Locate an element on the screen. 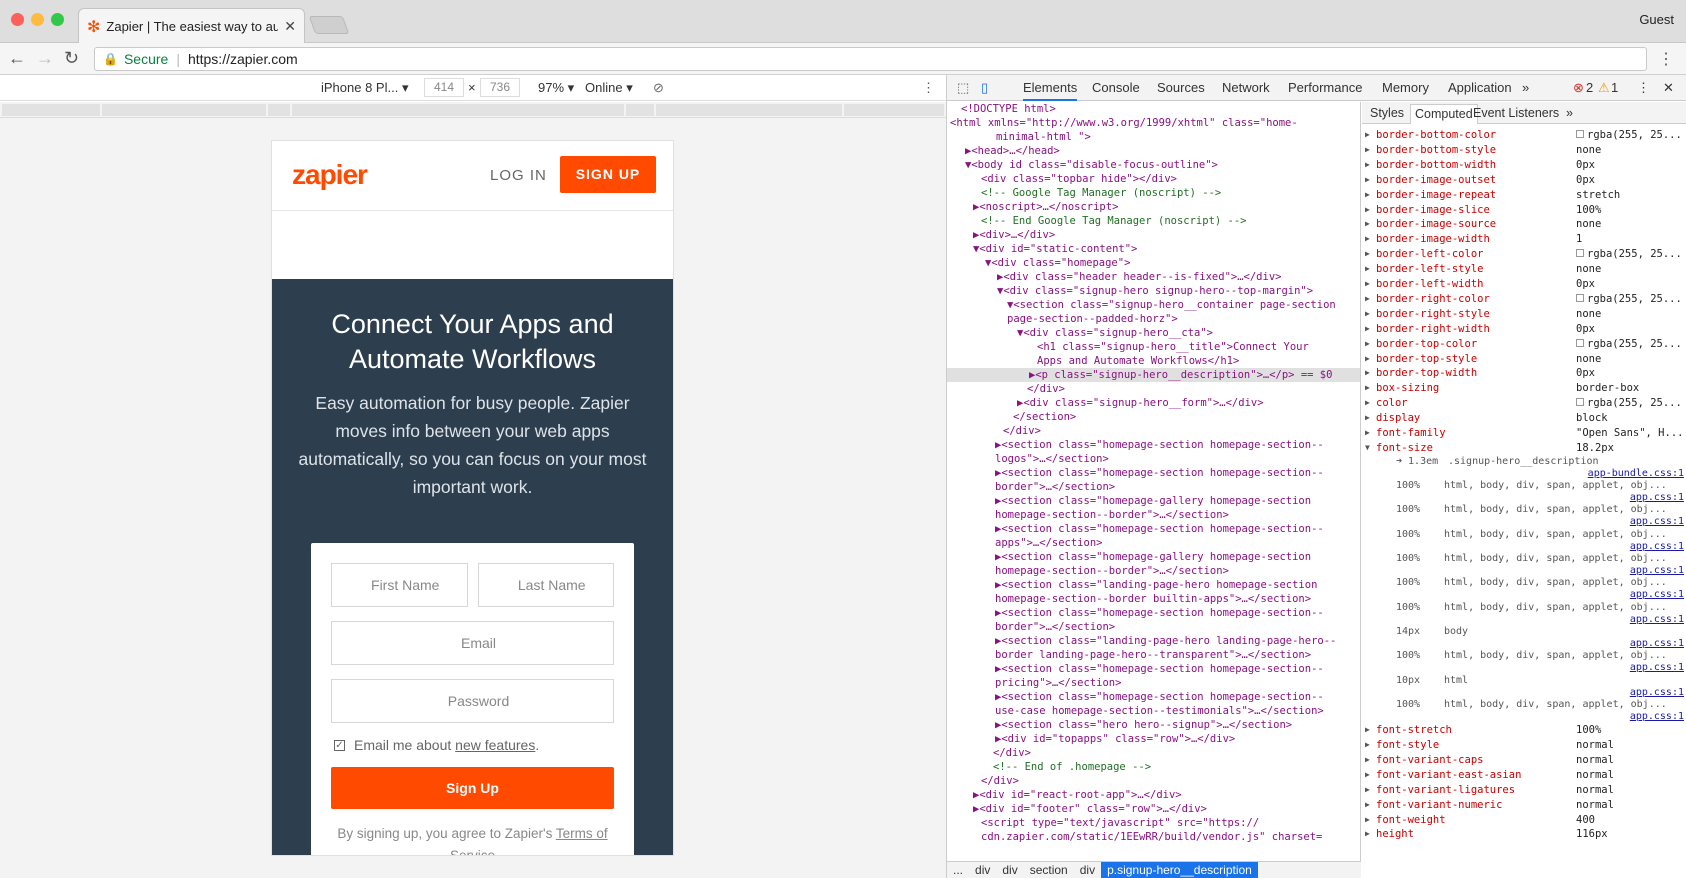  signup-submit-button: Sign Up is located at coordinates (472, 788).